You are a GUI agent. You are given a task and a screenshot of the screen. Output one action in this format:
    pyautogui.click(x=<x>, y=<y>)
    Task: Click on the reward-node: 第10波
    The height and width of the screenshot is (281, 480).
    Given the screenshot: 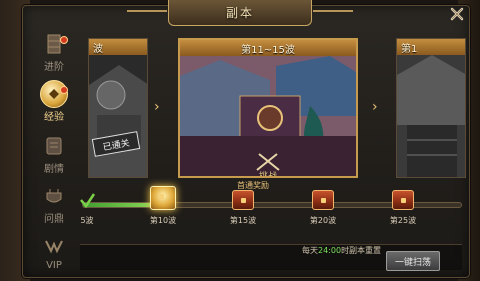 What is the action you would take?
    pyautogui.click(x=163, y=206)
    